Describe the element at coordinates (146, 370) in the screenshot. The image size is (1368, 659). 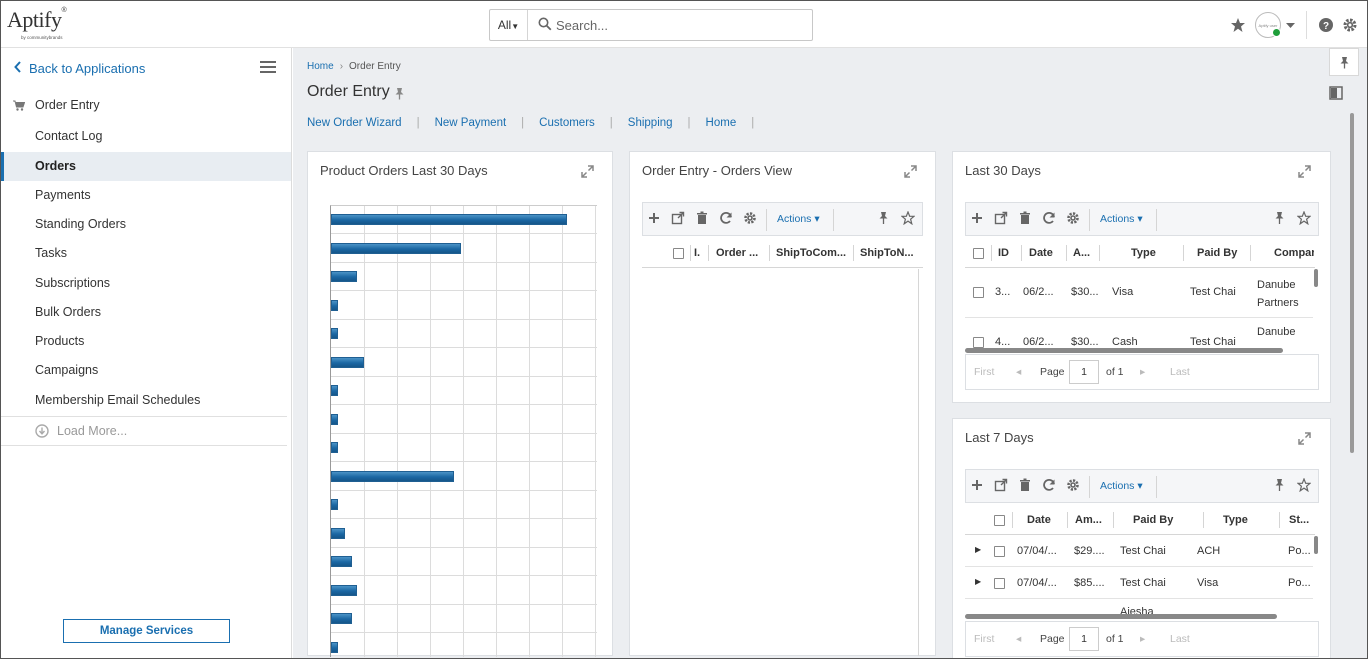
I see `sidebar-item-campaigns: Campaigns` at that location.